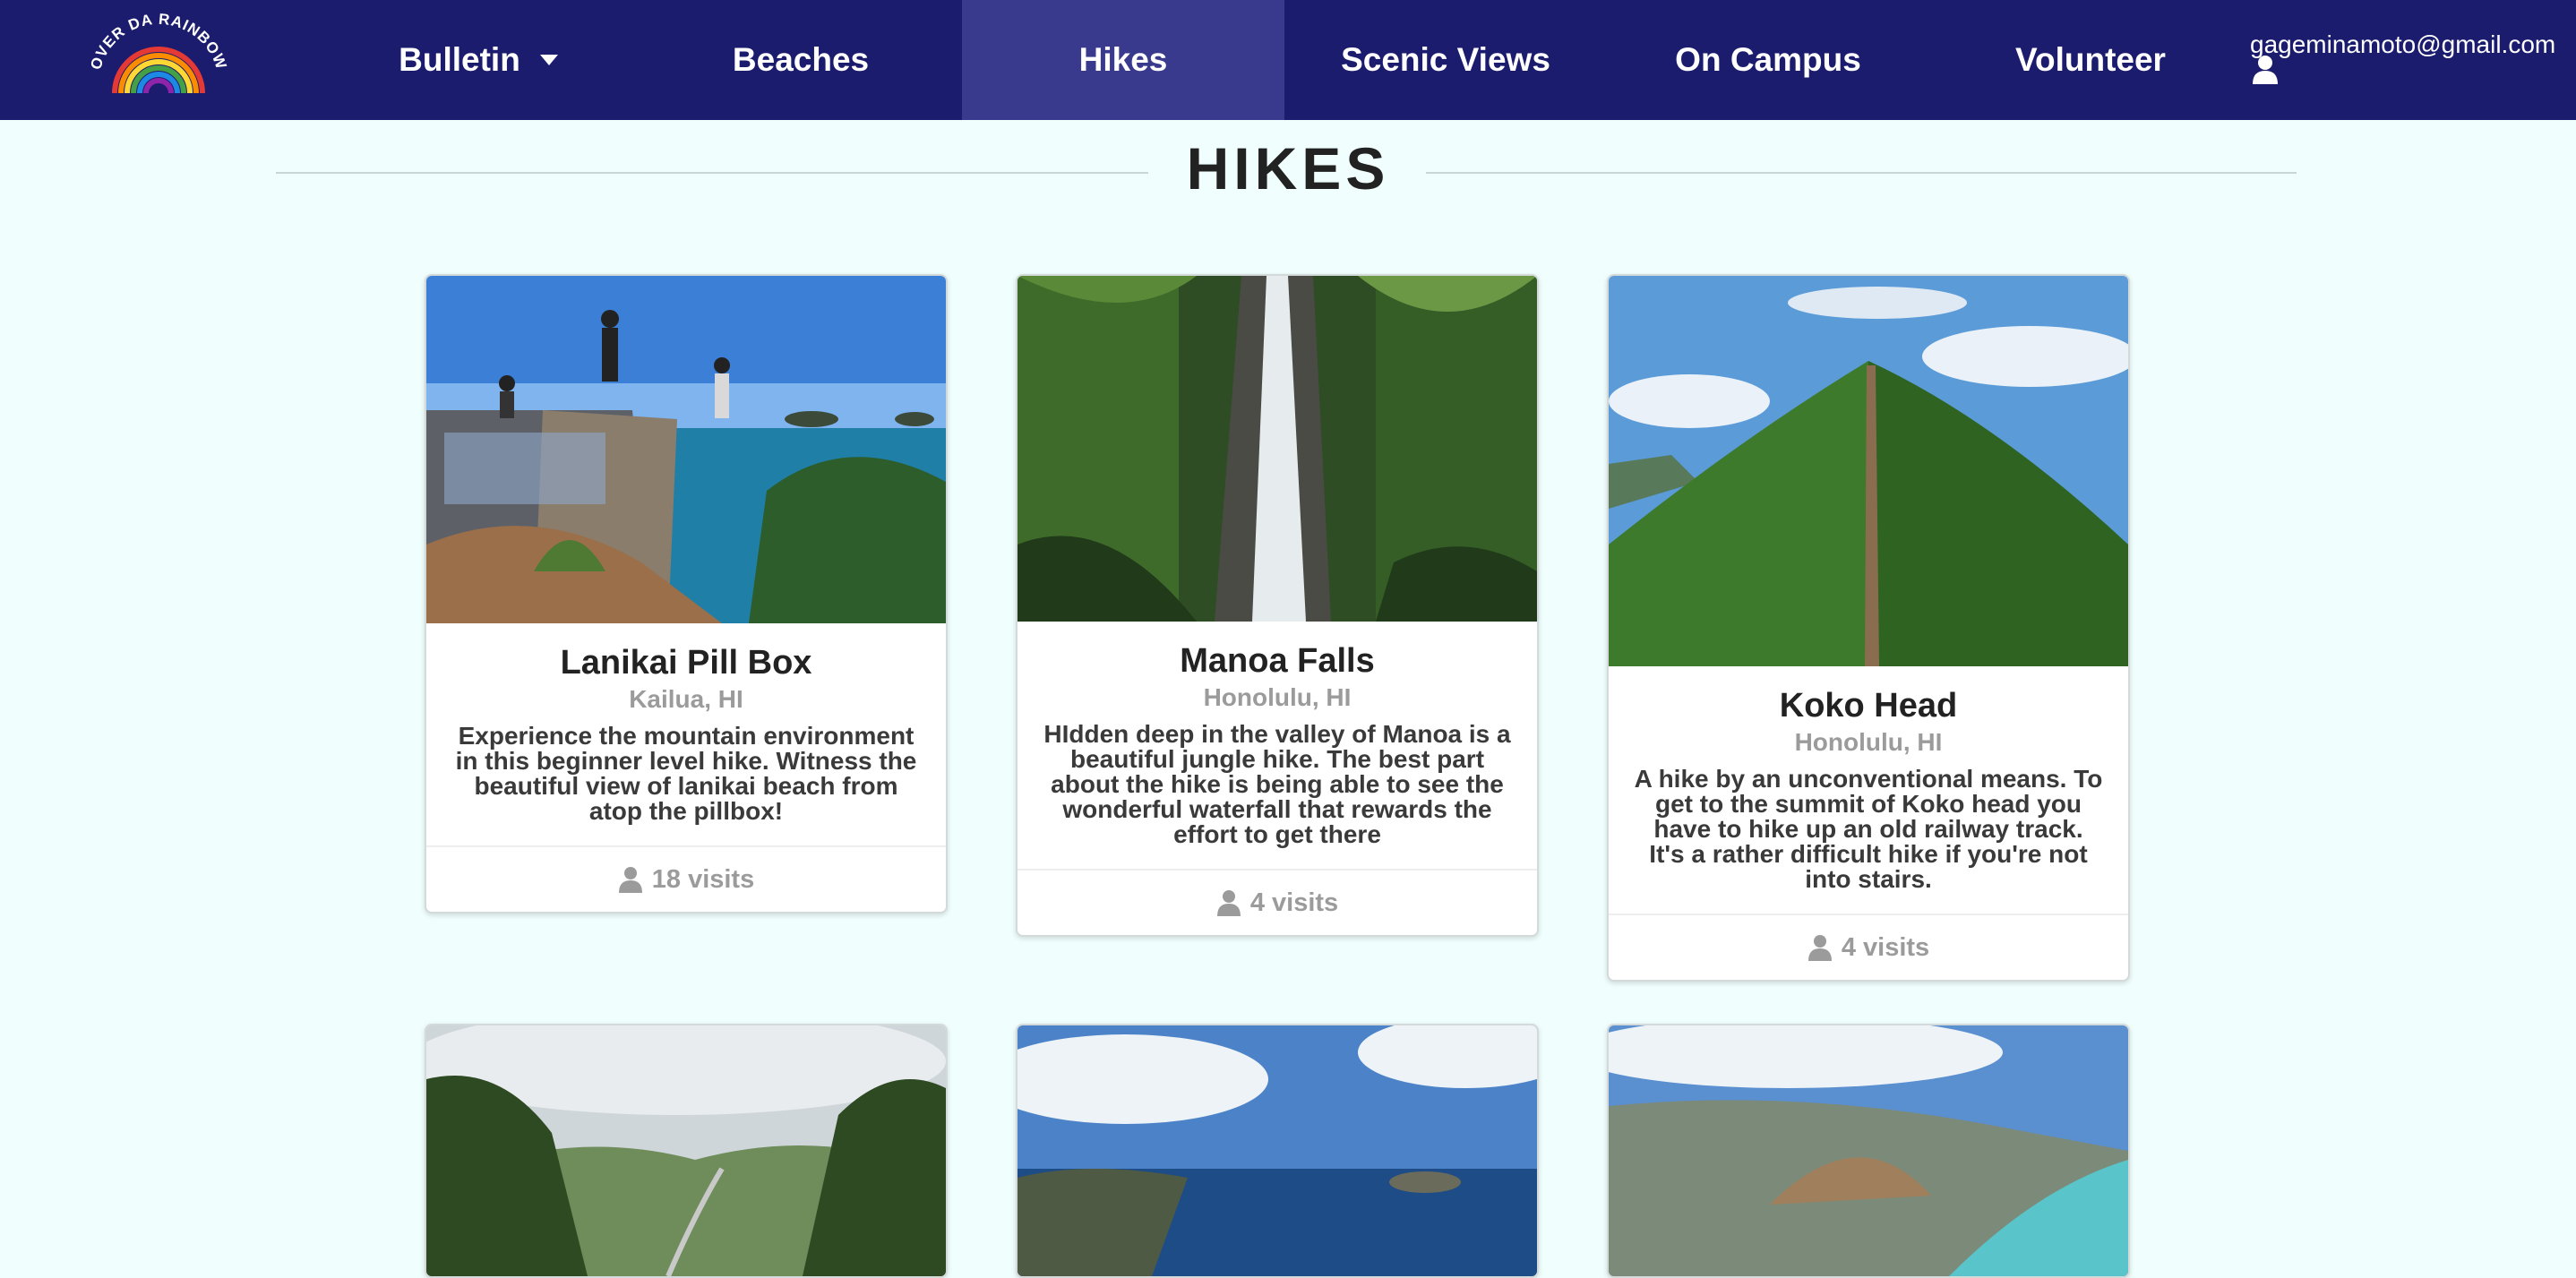  I want to click on dropdown-caret-icon, so click(548, 60).